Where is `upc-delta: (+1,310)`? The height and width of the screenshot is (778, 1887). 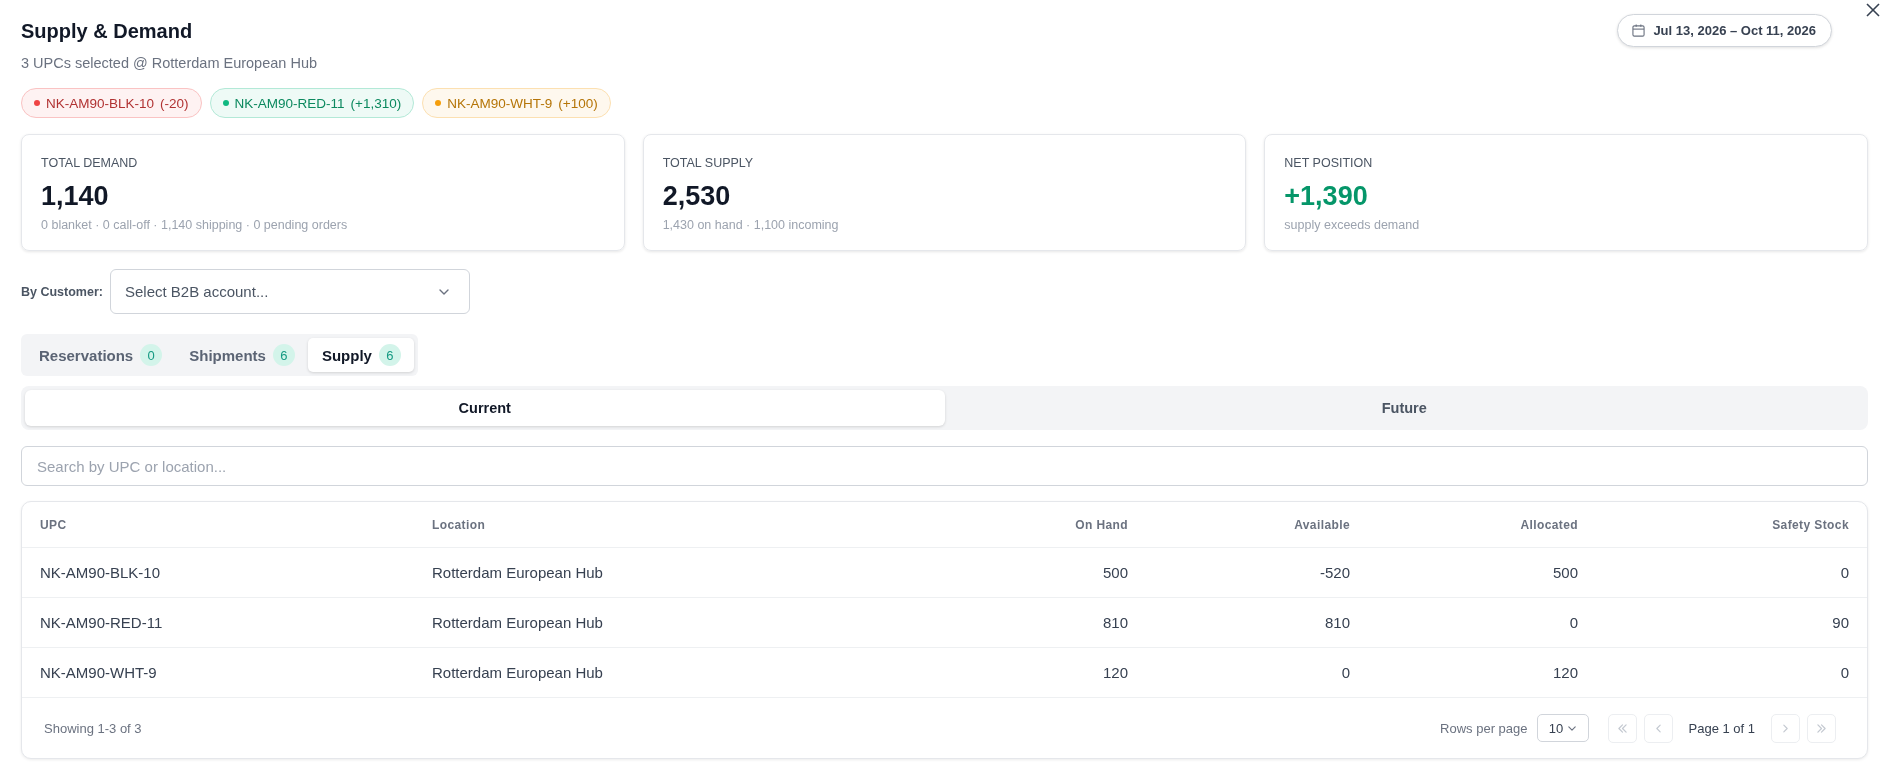 upc-delta: (+1,310) is located at coordinates (376, 103).